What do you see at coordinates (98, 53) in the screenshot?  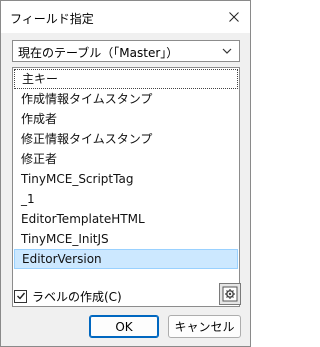 I see `table-select-value: 現在のテーブル（「Master」）` at bounding box center [98, 53].